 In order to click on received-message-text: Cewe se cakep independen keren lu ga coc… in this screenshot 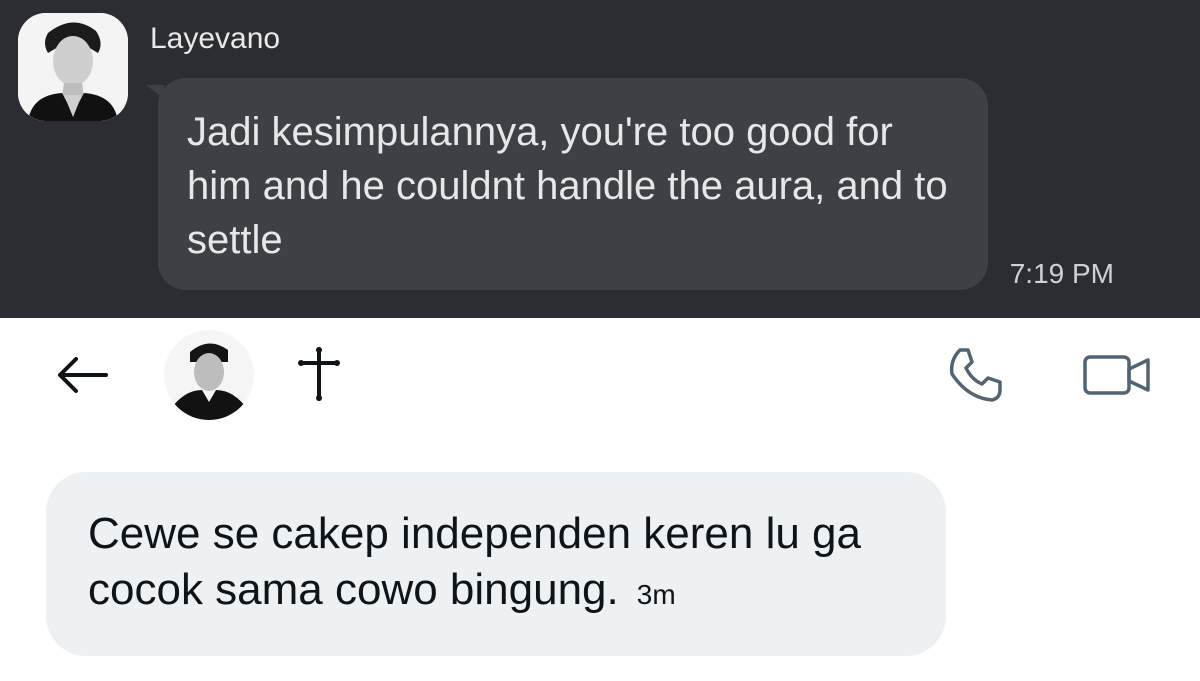, I will do `click(498, 564)`.